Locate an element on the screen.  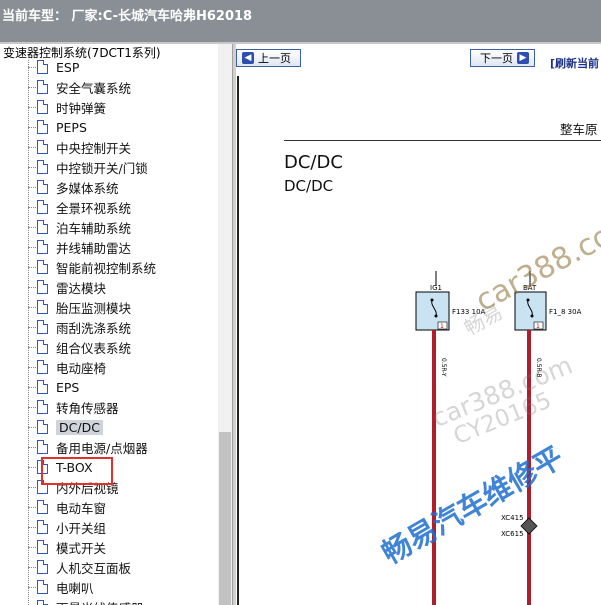
connector-label-b: XC615 is located at coordinates (512, 534).